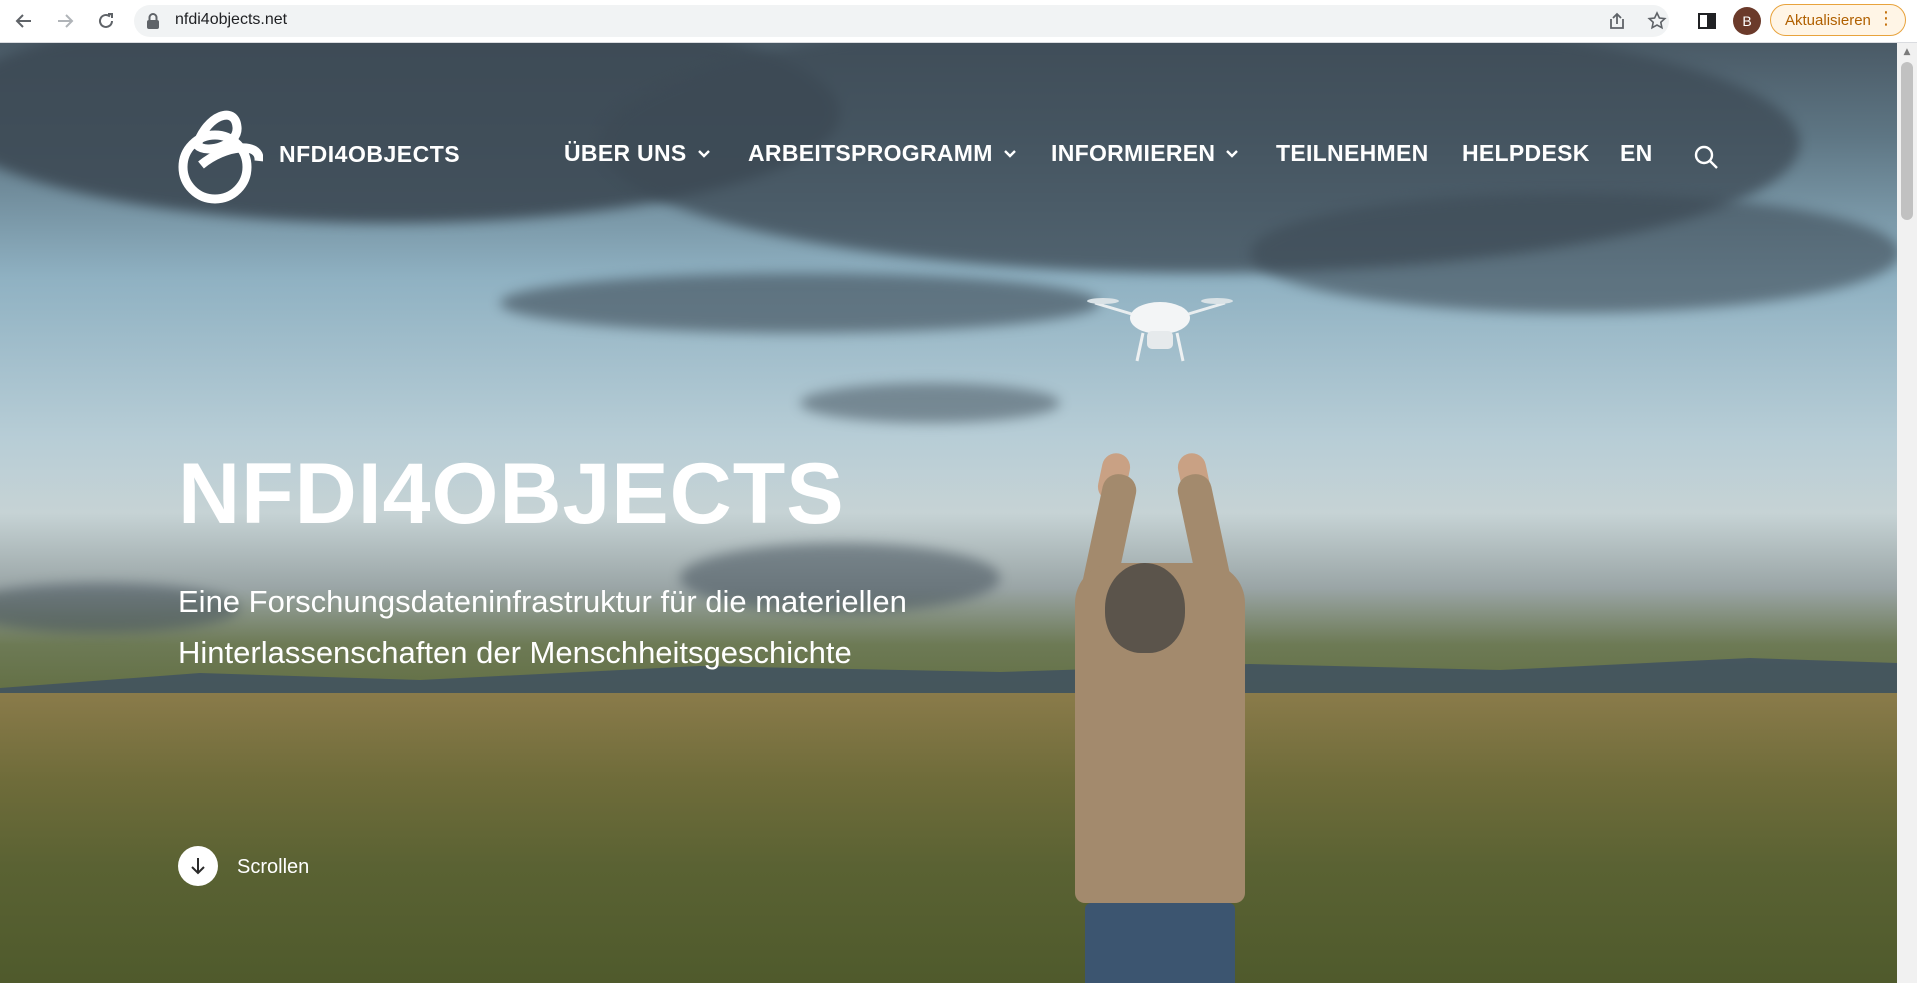 The image size is (1917, 983). What do you see at coordinates (24, 21) in the screenshot?
I see `back-icon` at bounding box center [24, 21].